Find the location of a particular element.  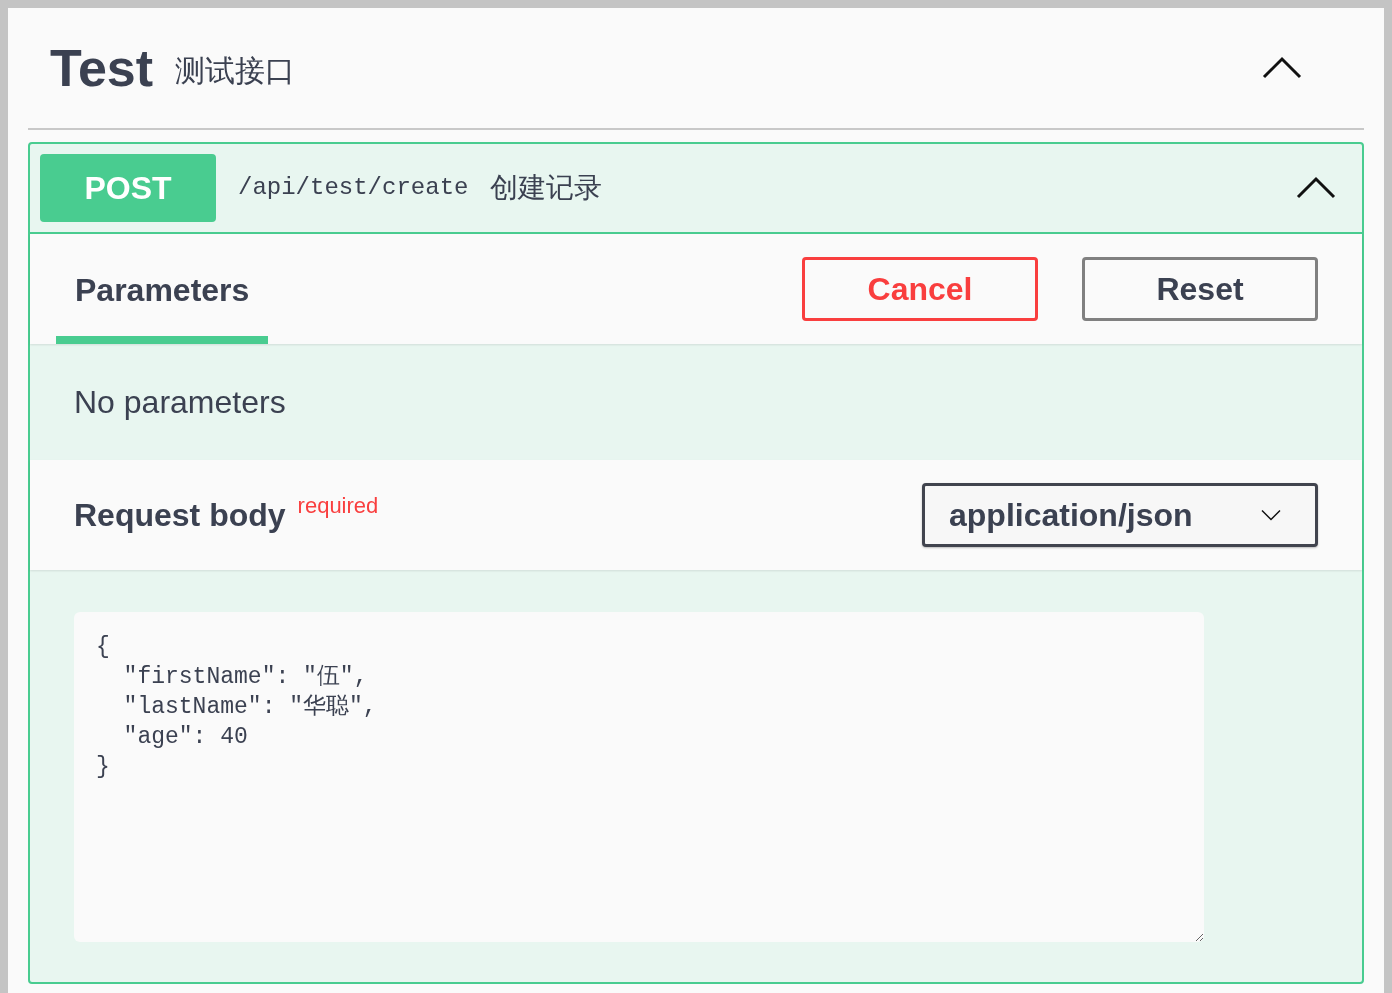

tag-title: Test is located at coordinates (102, 68).